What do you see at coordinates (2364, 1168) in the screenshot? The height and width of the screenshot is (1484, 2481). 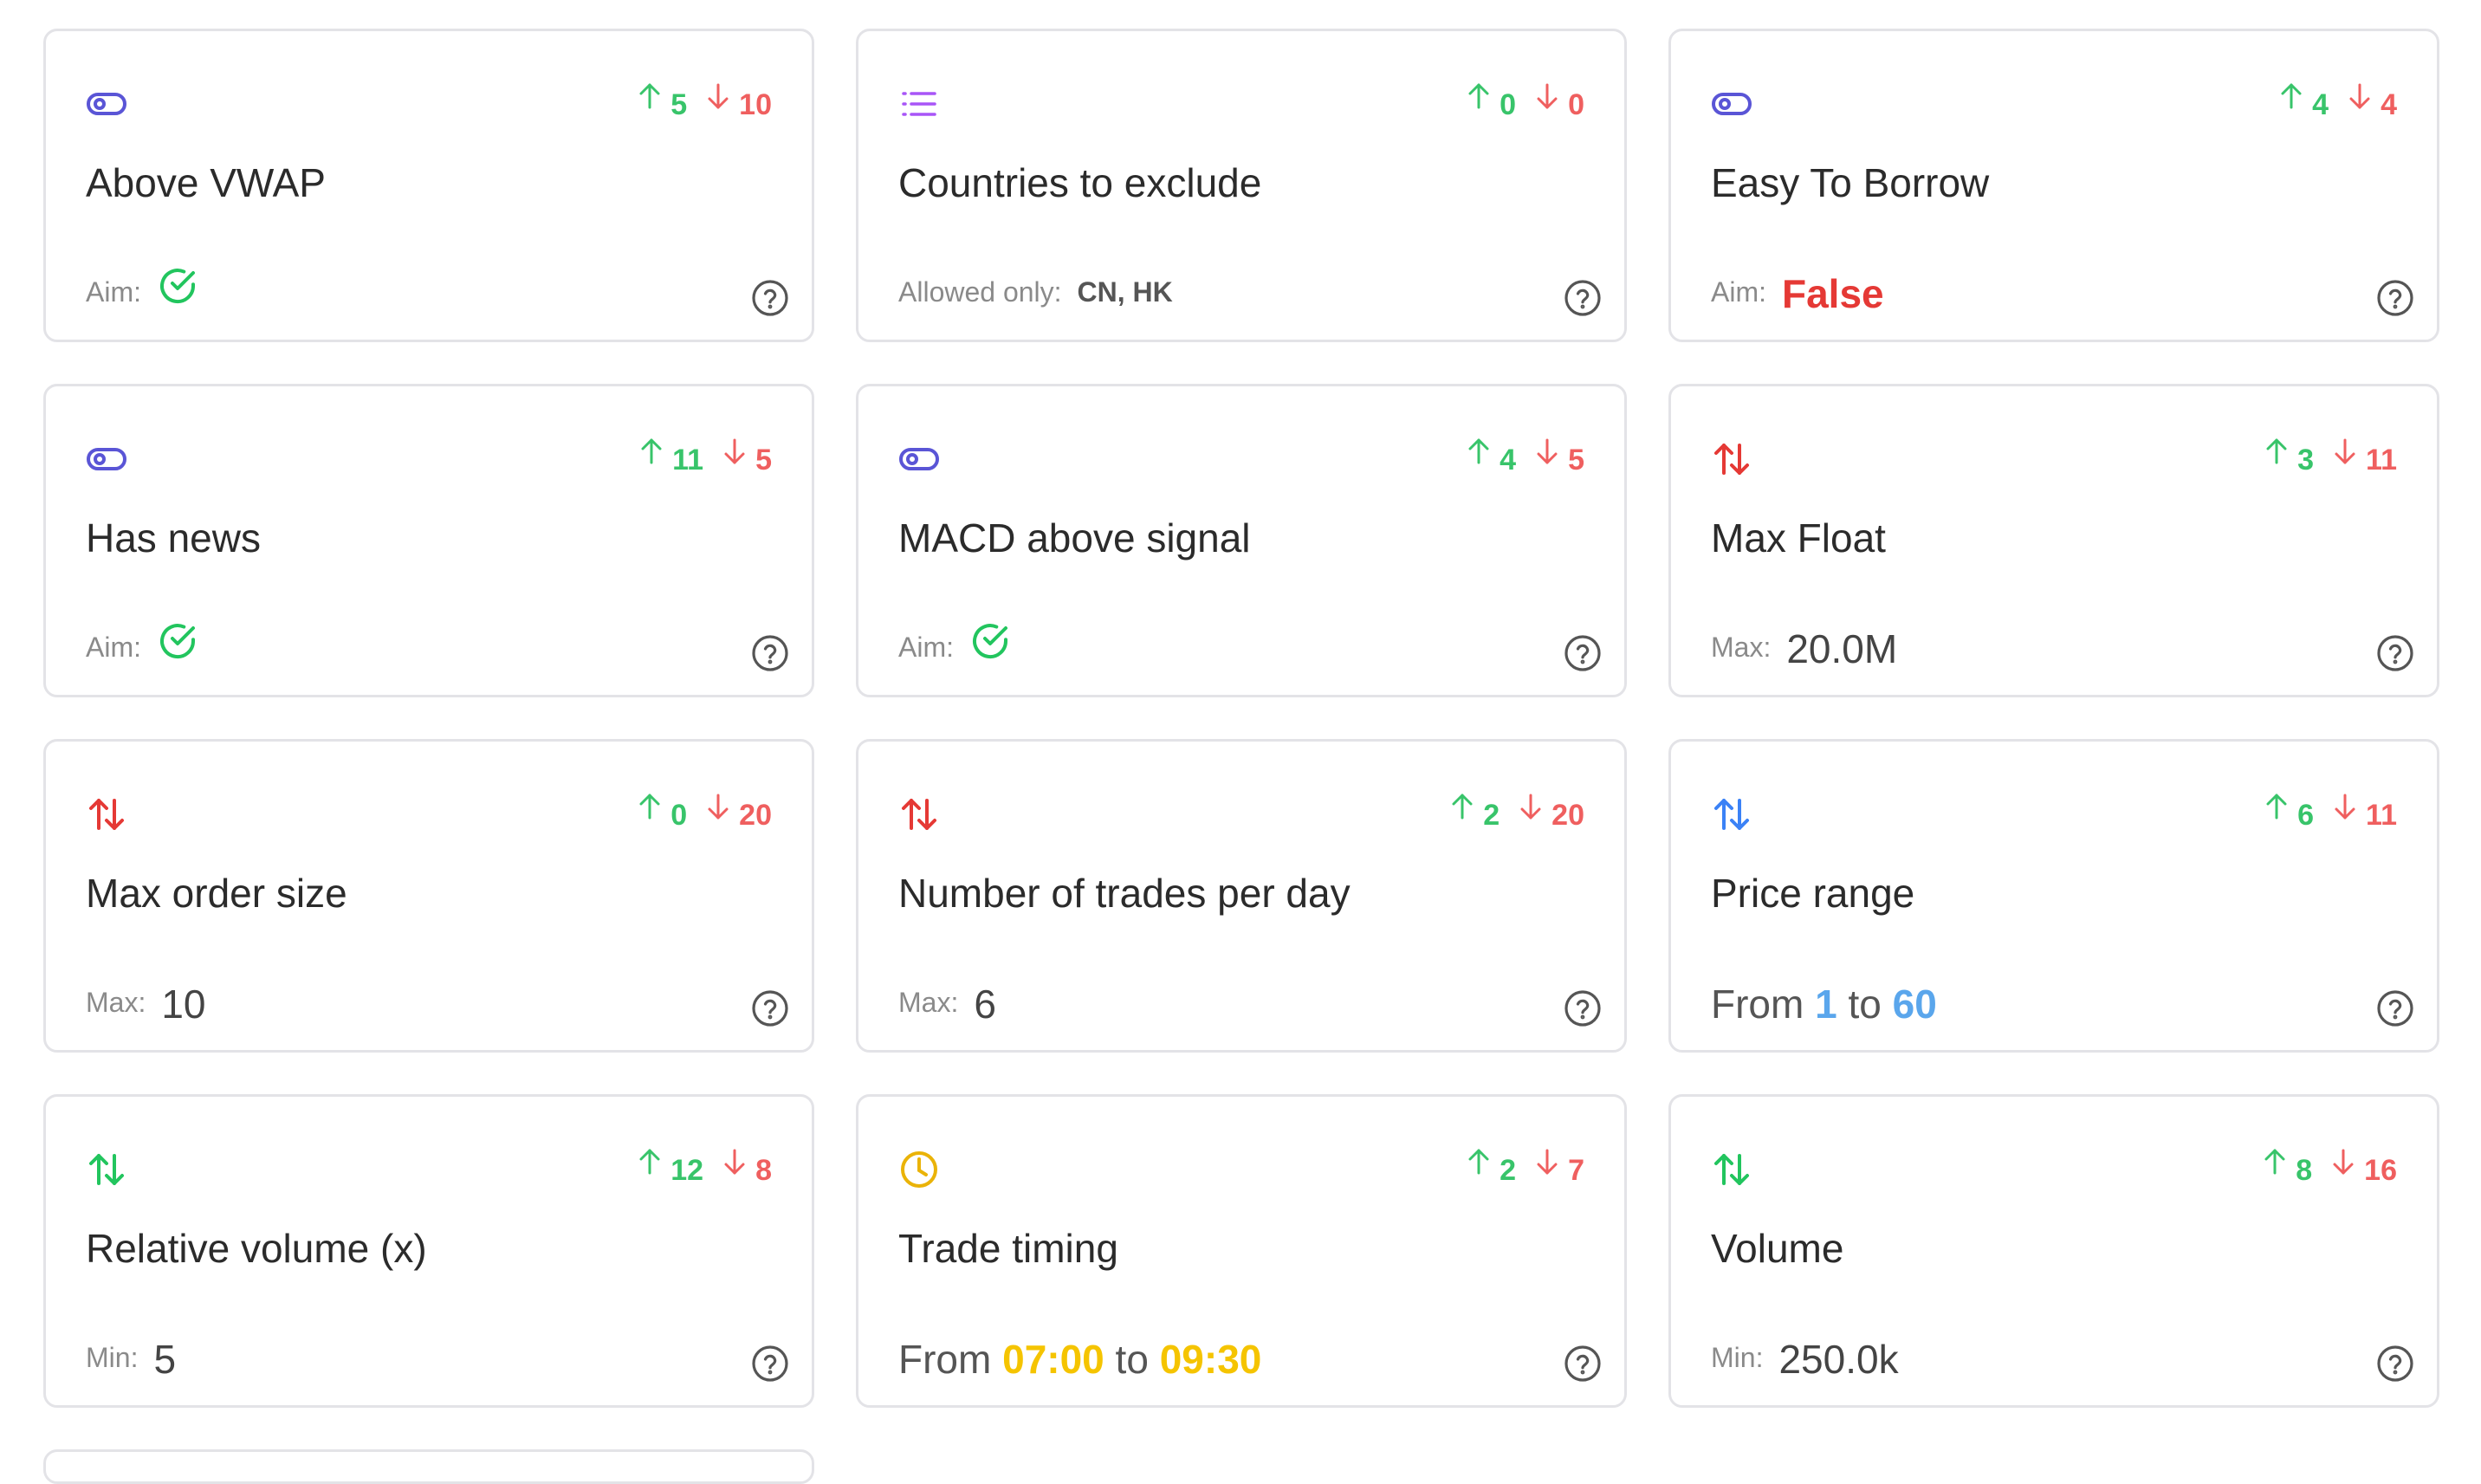 I see `downvote-count: 16` at bounding box center [2364, 1168].